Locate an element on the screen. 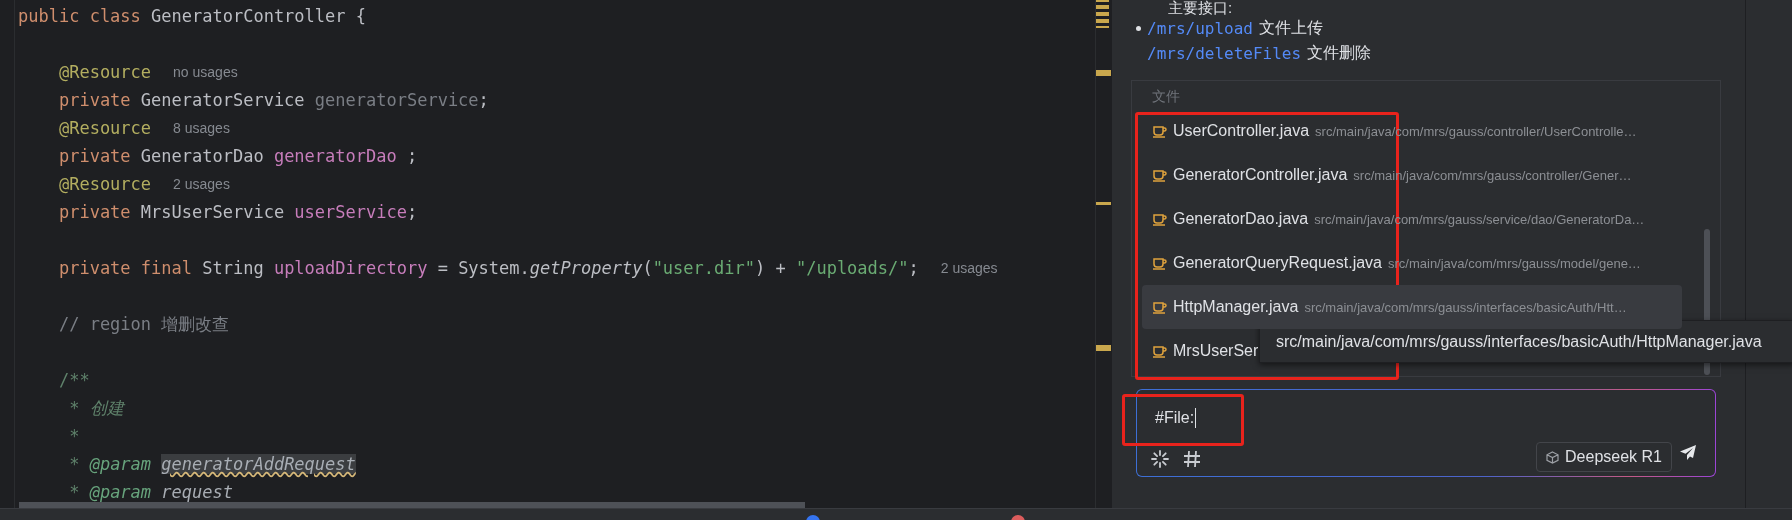  code-line: private GeneratorService generatorService; is located at coordinates (273, 100).